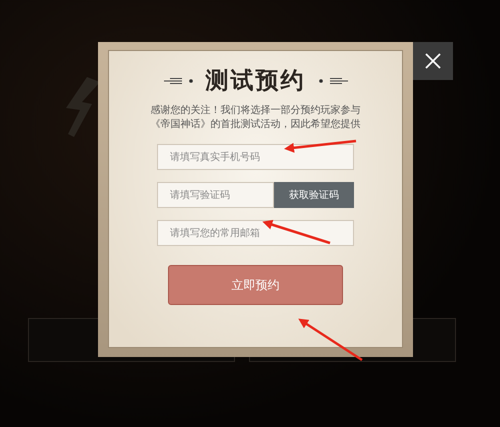 The image size is (500, 427). Describe the element at coordinates (215, 195) in the screenshot. I see `code-field: 请填写验证码` at that location.